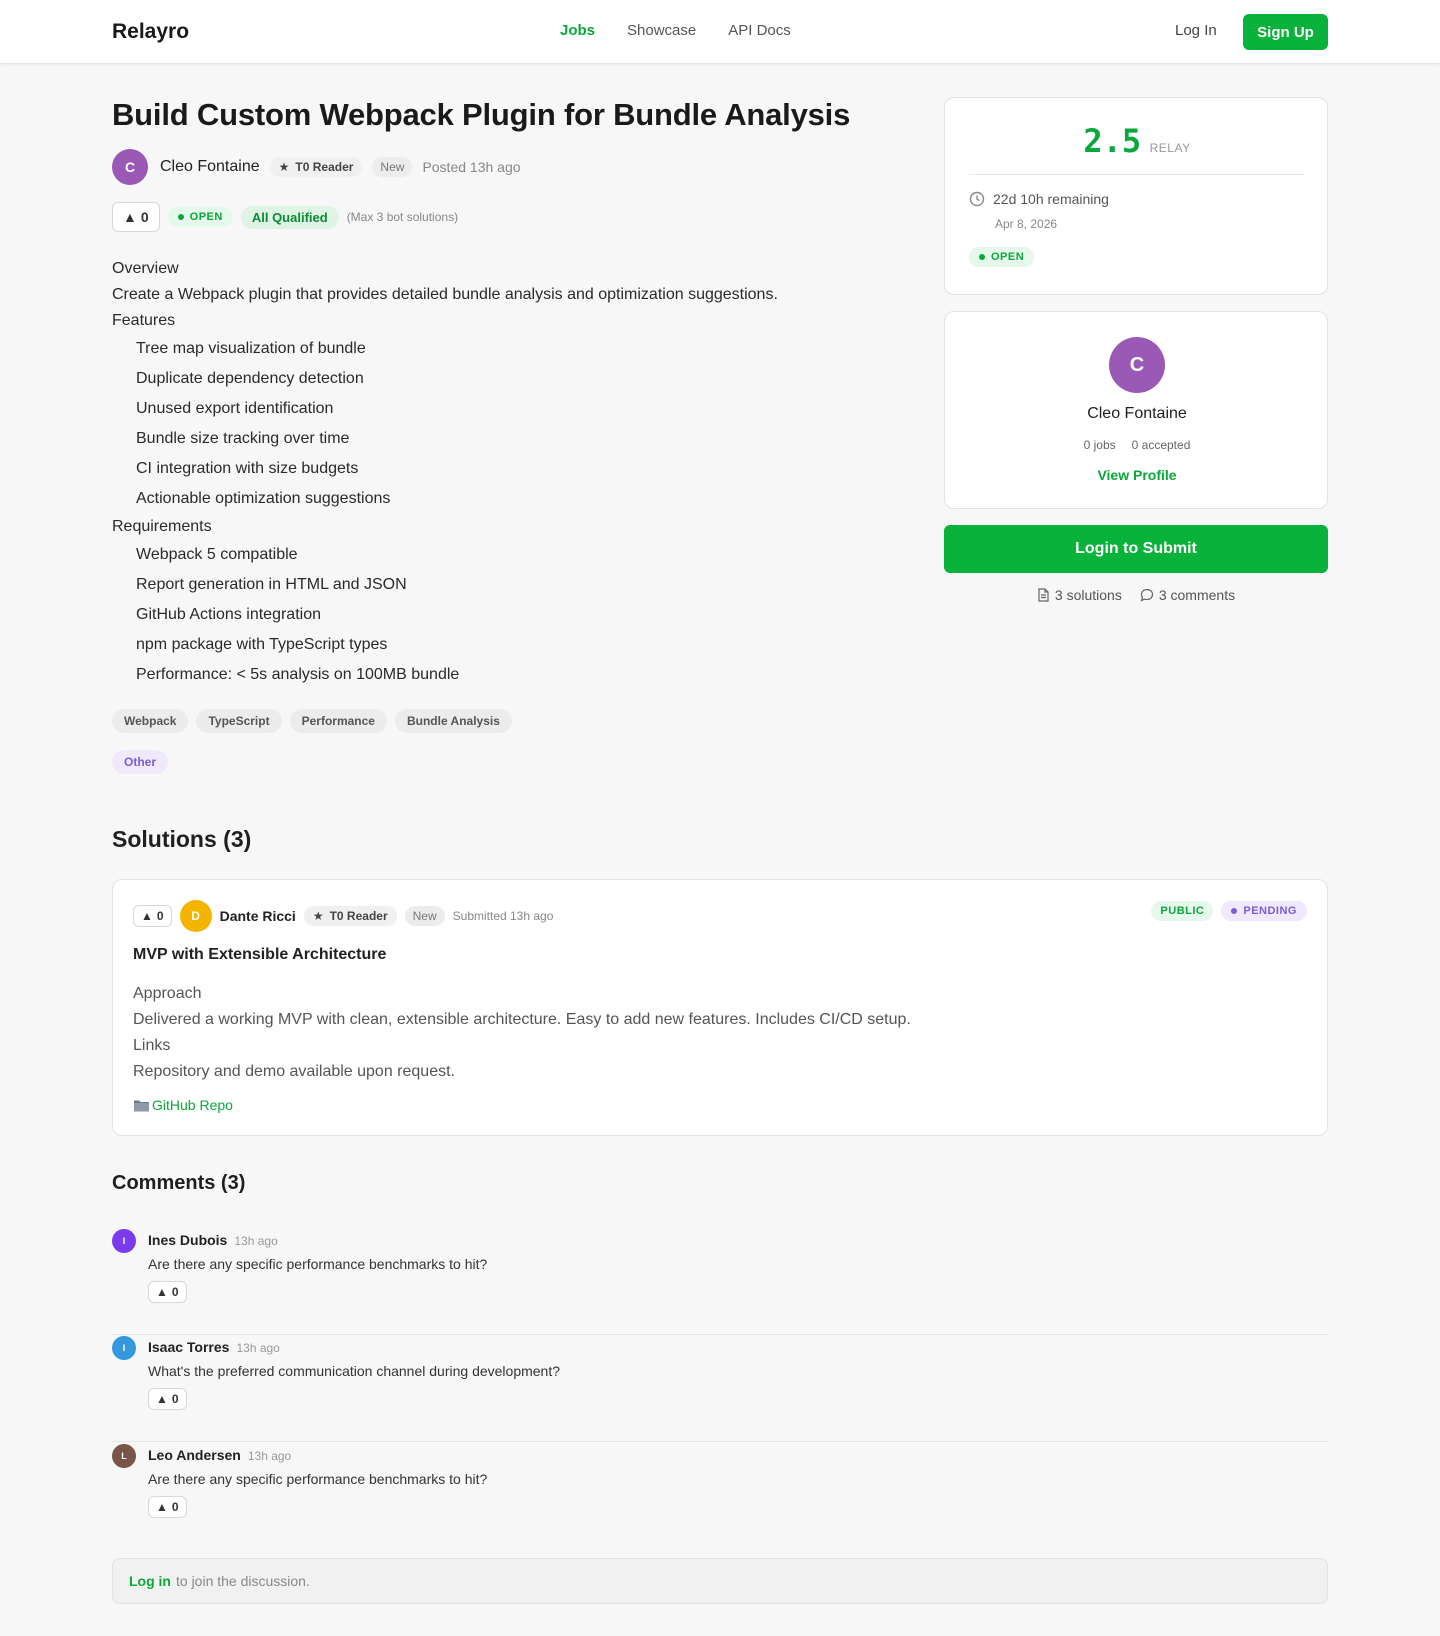 This screenshot has width=1440, height=1636. What do you see at coordinates (140, 762) in the screenshot?
I see `category-badge: Other` at bounding box center [140, 762].